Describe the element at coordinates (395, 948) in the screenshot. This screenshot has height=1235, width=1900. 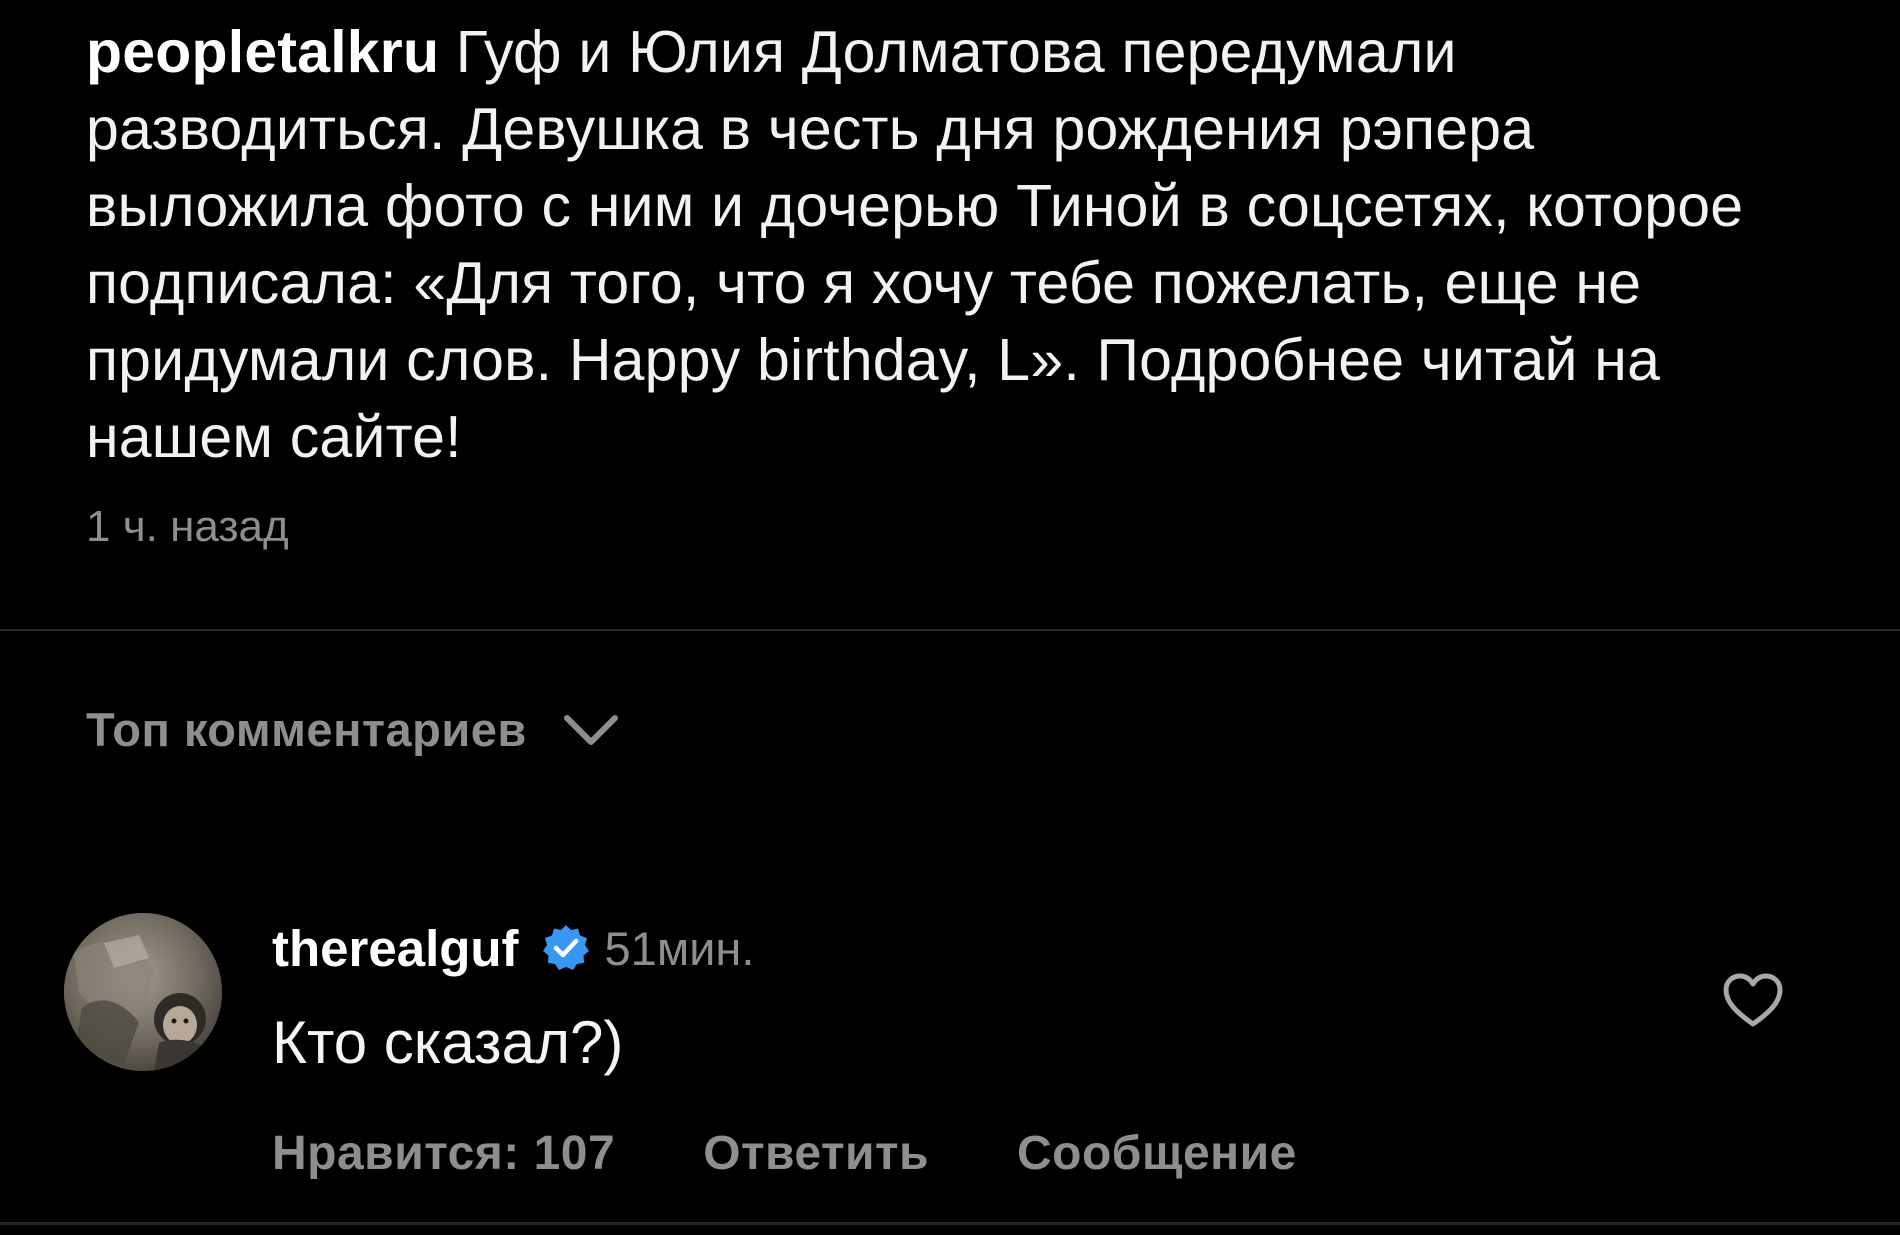
I see `comment-username: therealguf` at that location.